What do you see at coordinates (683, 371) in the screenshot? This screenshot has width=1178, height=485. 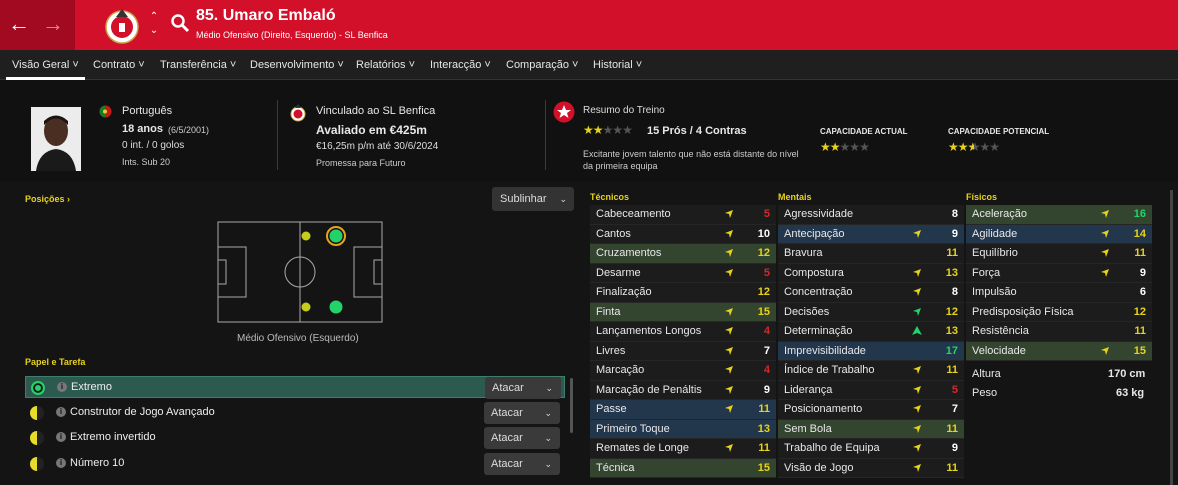 I see `attribute-row: Marcação 4` at bounding box center [683, 371].